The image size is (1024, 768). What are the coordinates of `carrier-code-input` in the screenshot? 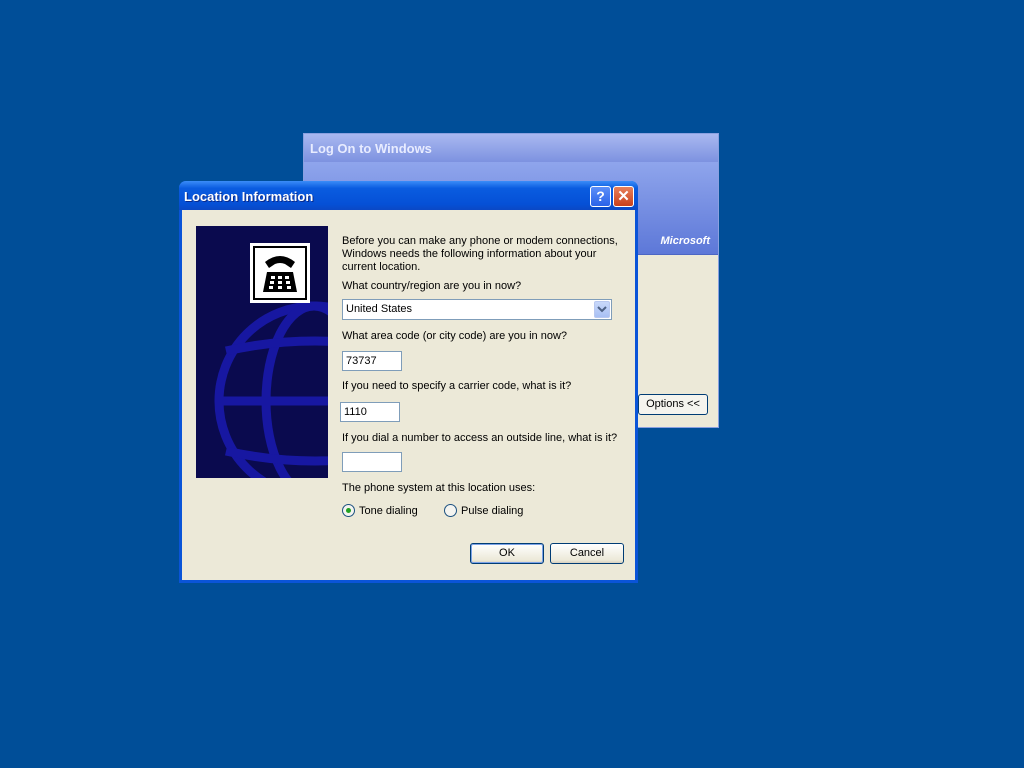 It's located at (370, 412).